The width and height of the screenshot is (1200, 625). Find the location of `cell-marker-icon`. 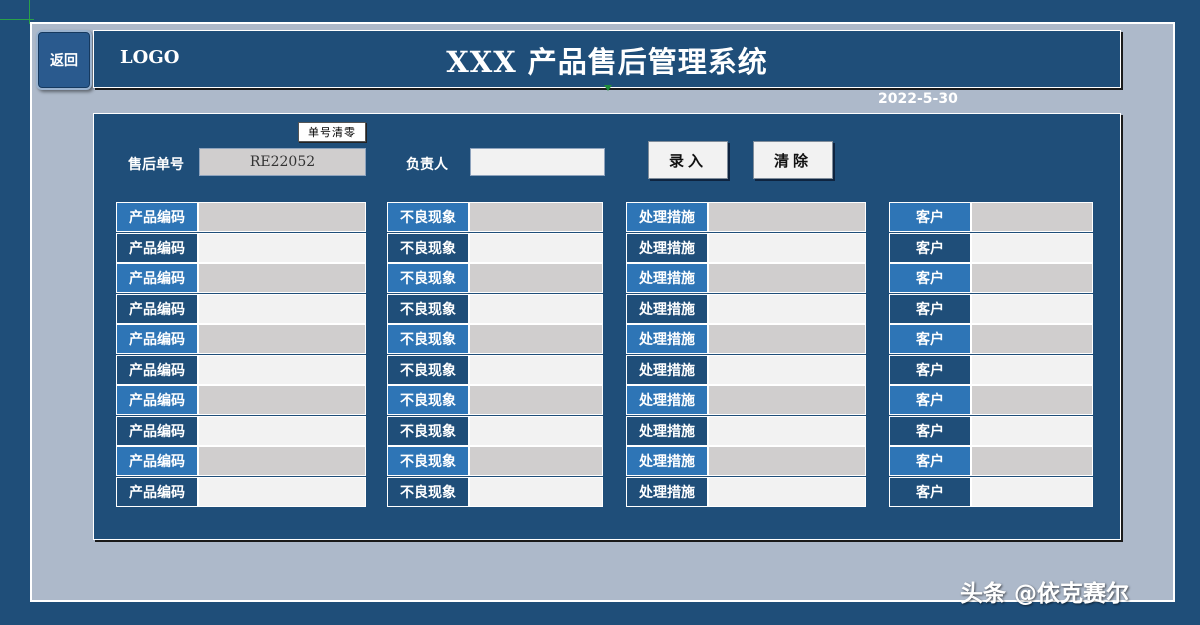

cell-marker-icon is located at coordinates (608, 88).